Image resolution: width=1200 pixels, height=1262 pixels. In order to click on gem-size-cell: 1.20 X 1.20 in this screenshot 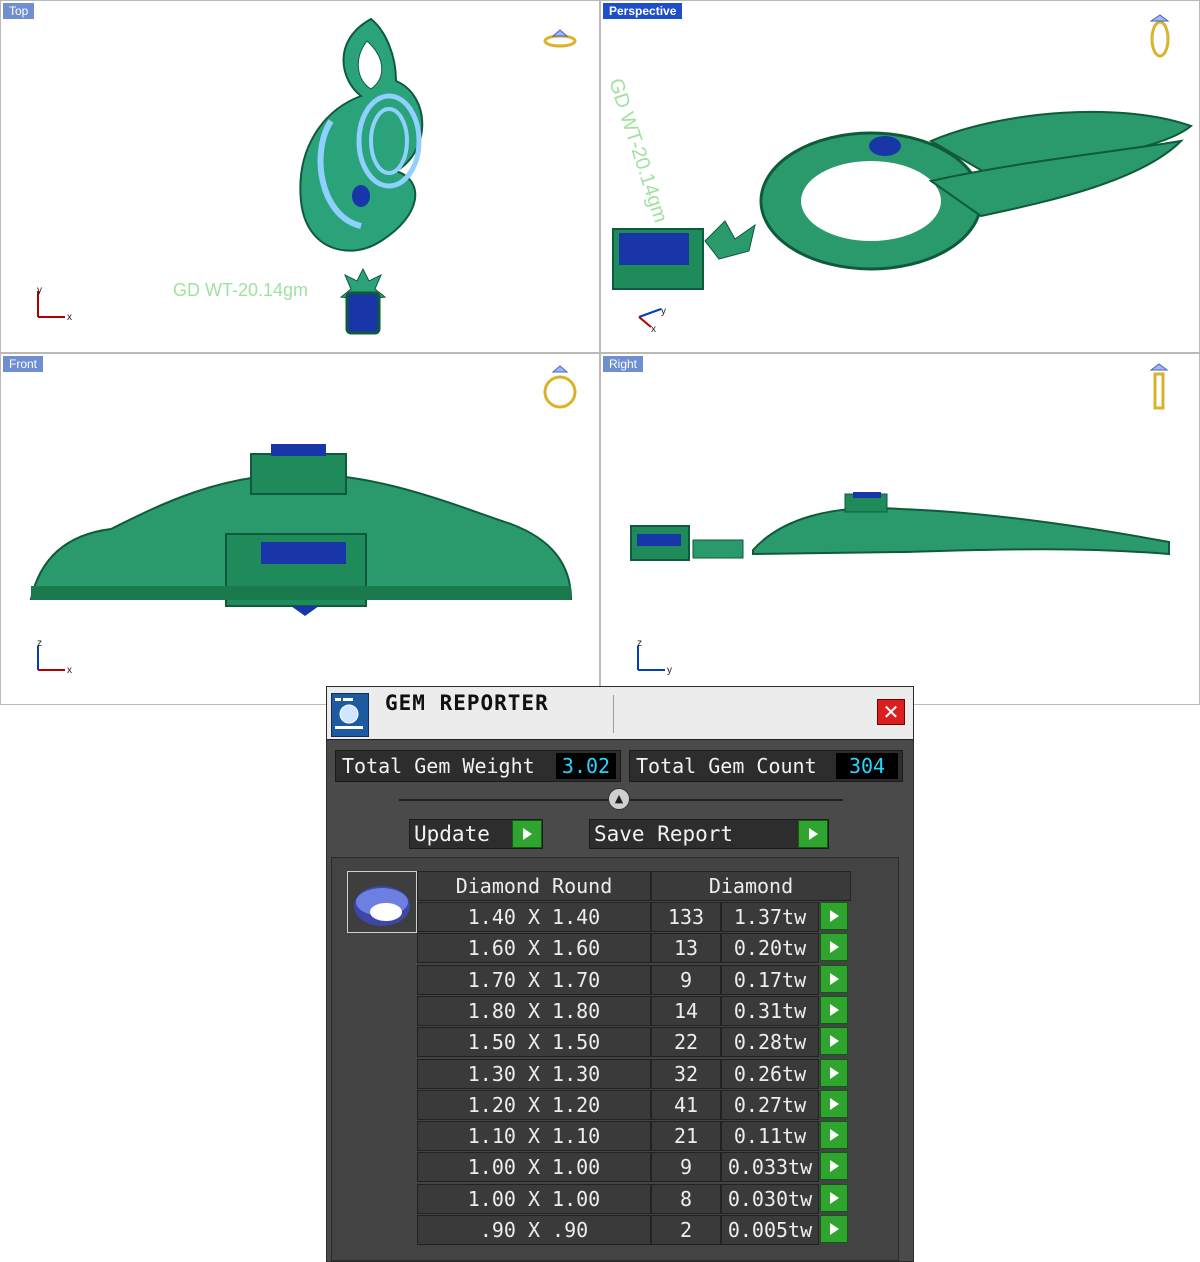, I will do `click(534, 1104)`.